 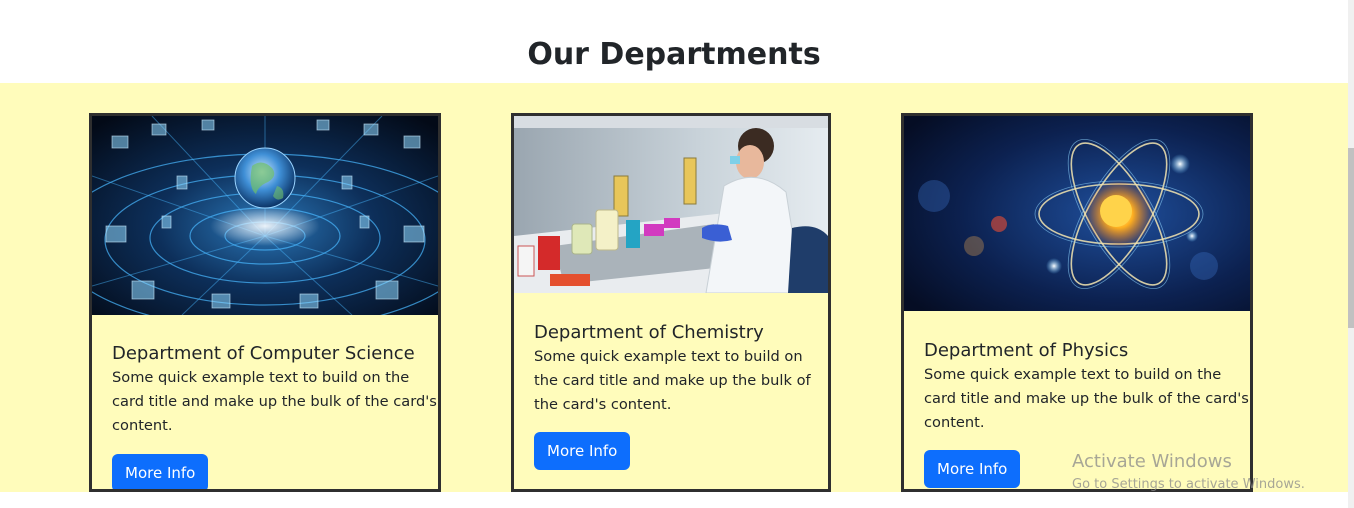 What do you see at coordinates (1077, 213) in the screenshot?
I see `atom-image` at bounding box center [1077, 213].